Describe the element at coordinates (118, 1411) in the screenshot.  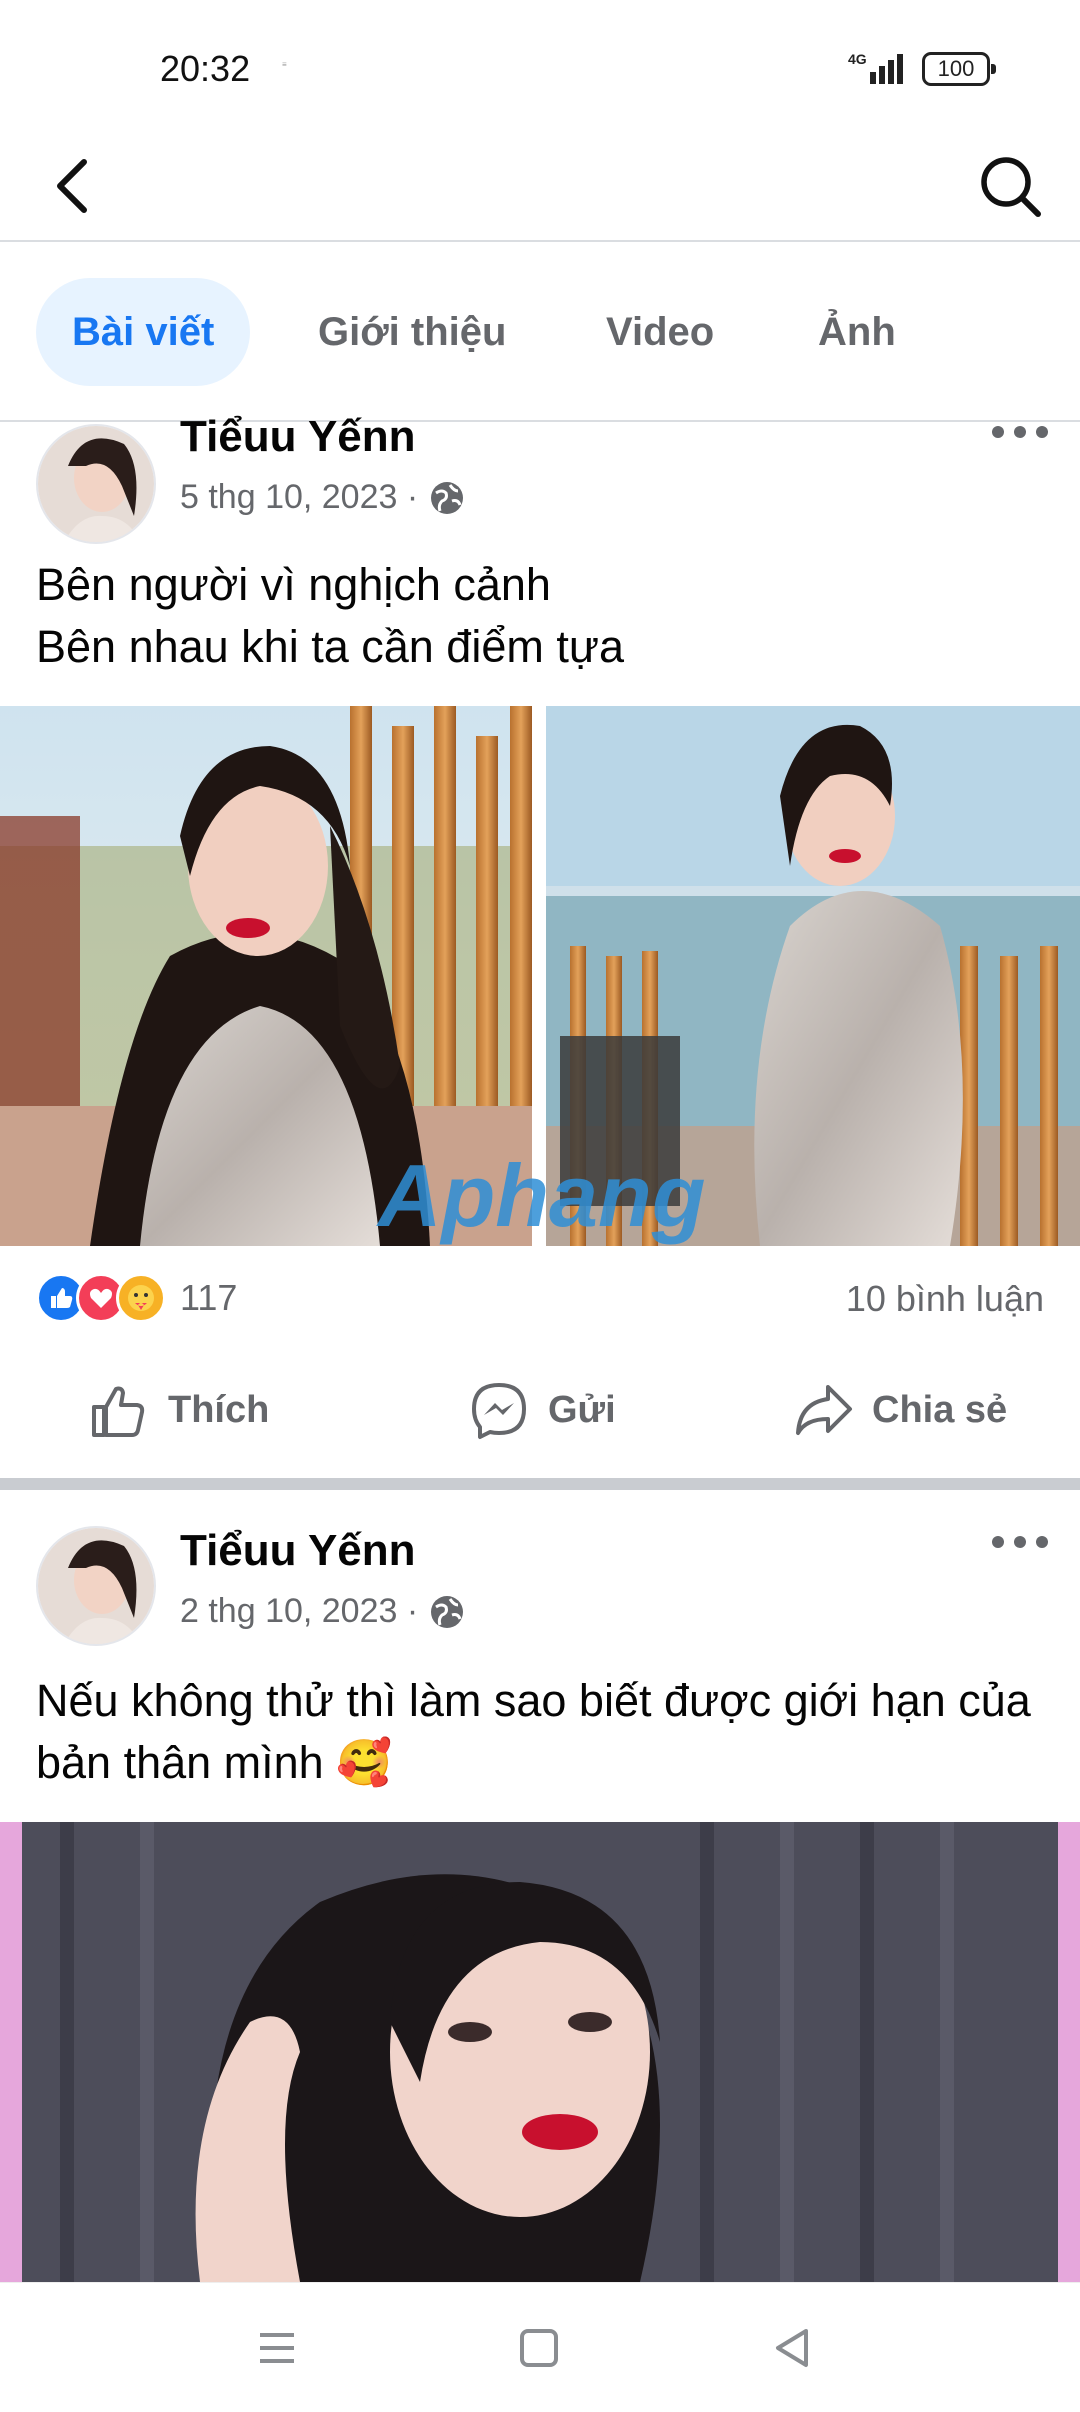
I see `thumbs-up-icon` at that location.